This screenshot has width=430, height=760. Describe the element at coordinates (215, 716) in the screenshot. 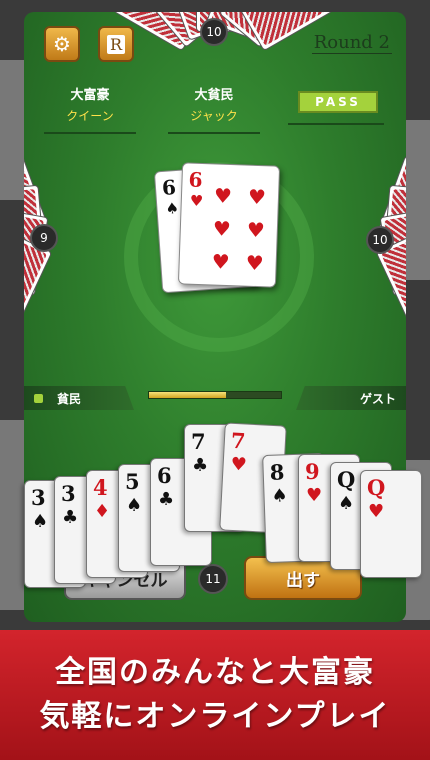

I see `banner-line-2: 気軽にオンラインプレイ` at that location.